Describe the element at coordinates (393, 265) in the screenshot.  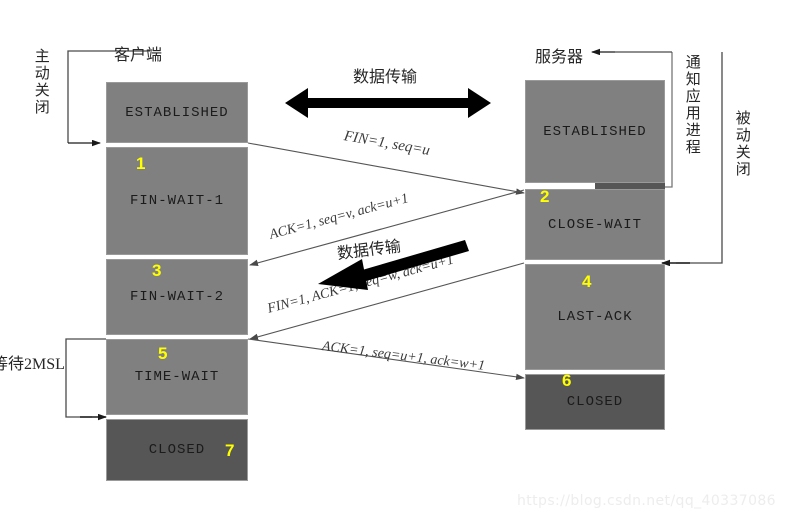
I see `data-transfer-arrow-mid` at that location.